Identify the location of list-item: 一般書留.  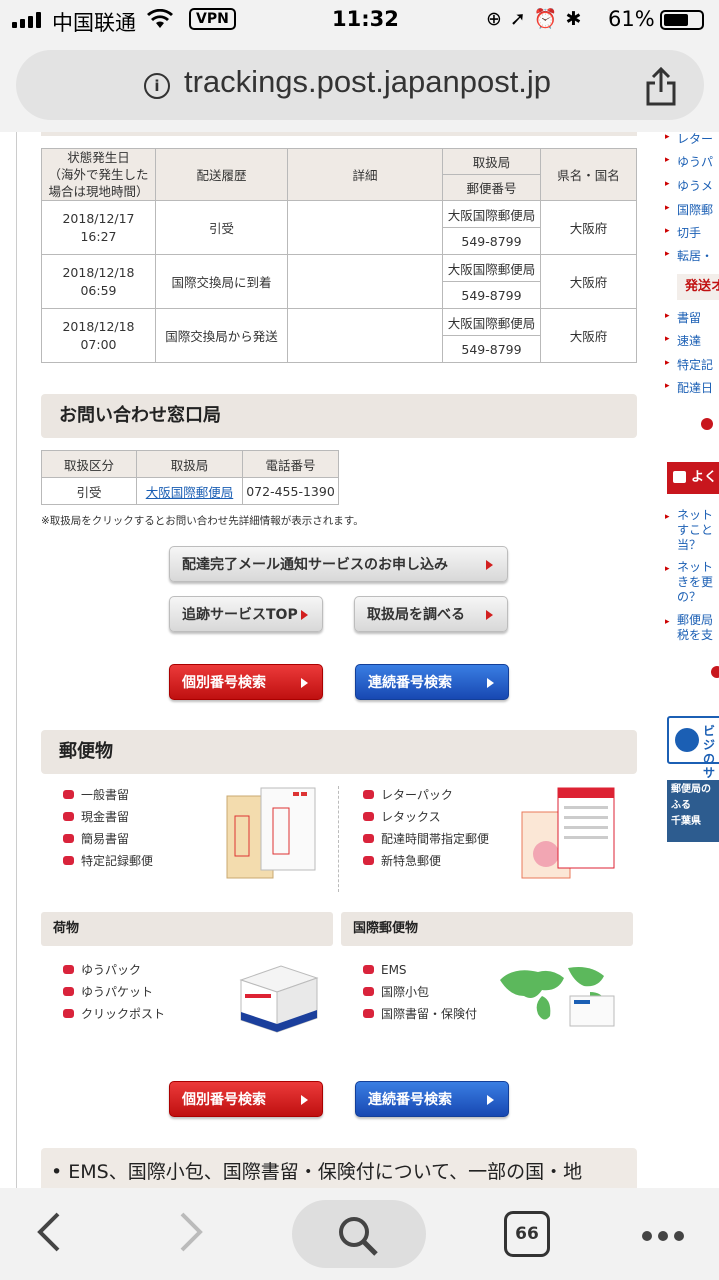
(107, 795).